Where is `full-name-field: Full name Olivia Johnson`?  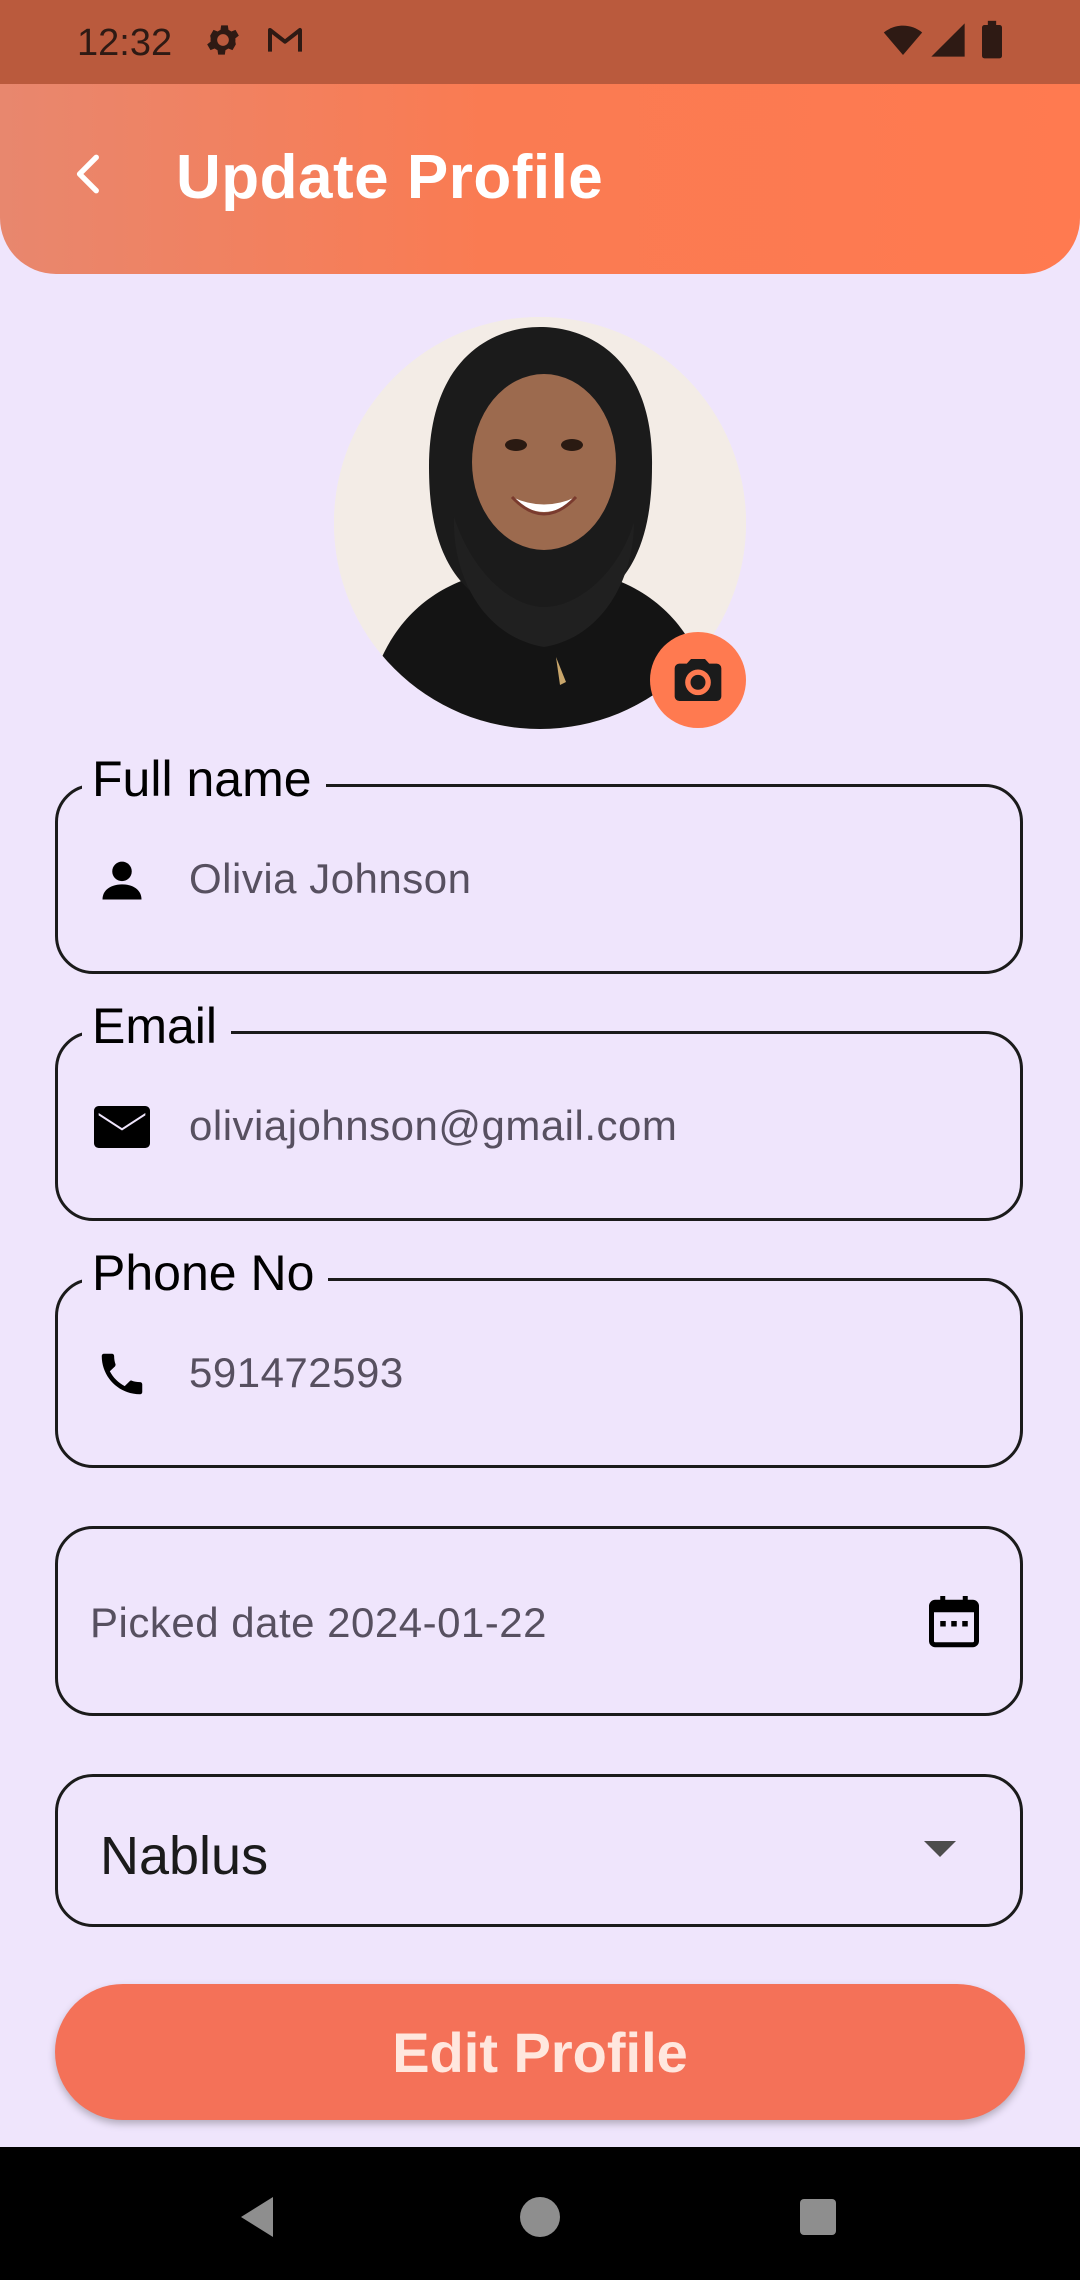 full-name-field: Full name Olivia Johnson is located at coordinates (539, 861).